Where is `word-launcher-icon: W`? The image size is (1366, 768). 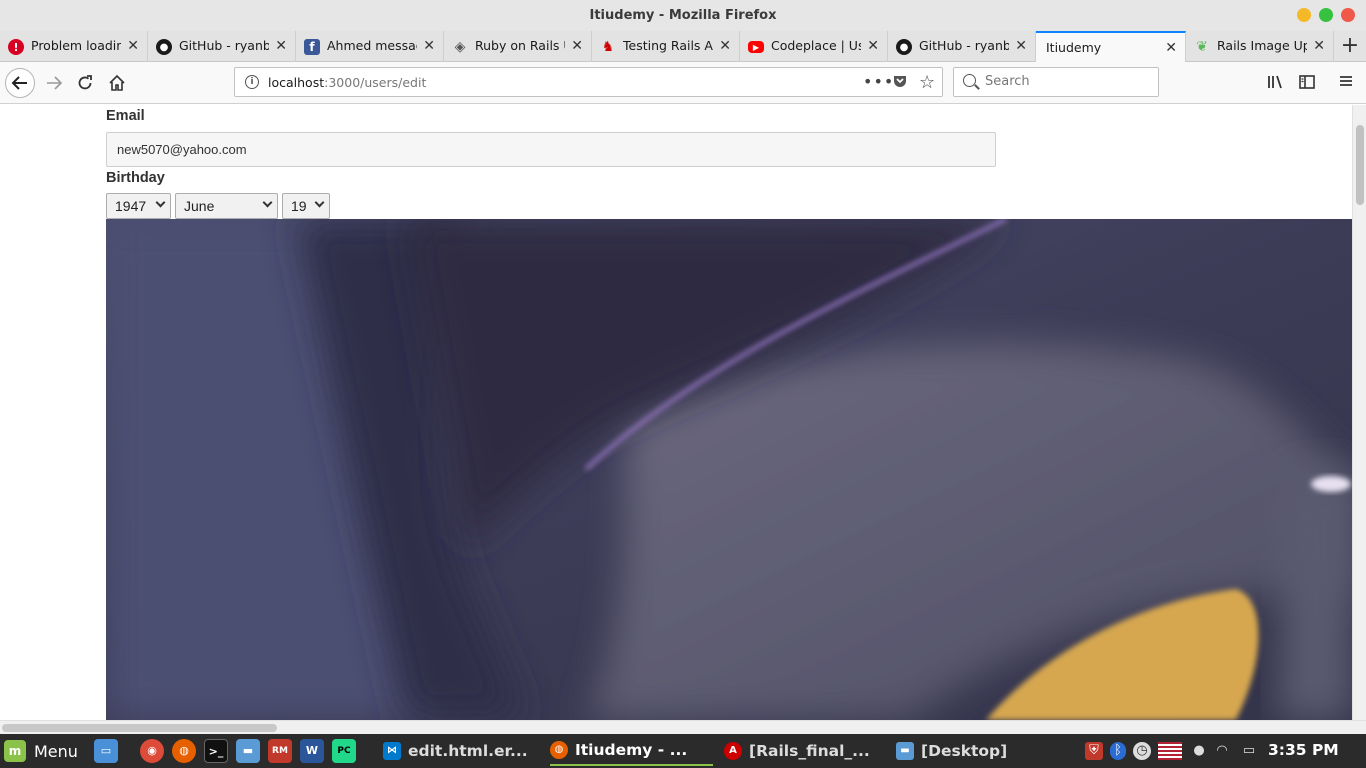 word-launcher-icon: W is located at coordinates (312, 751).